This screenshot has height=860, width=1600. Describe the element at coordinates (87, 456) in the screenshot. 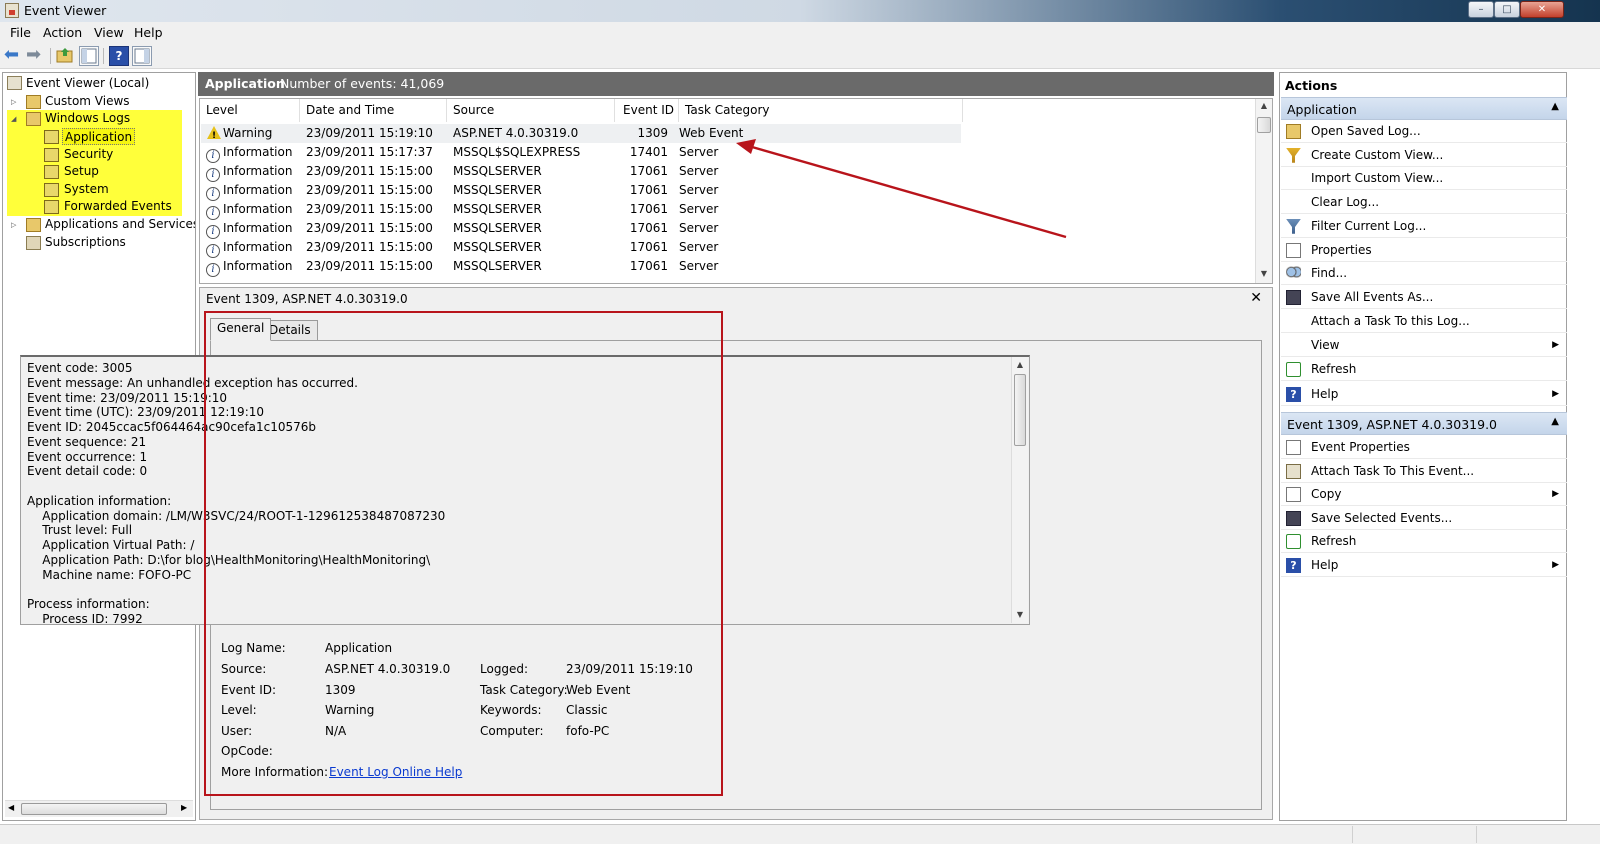

I see `message-line: Event occurrence: 1` at that location.